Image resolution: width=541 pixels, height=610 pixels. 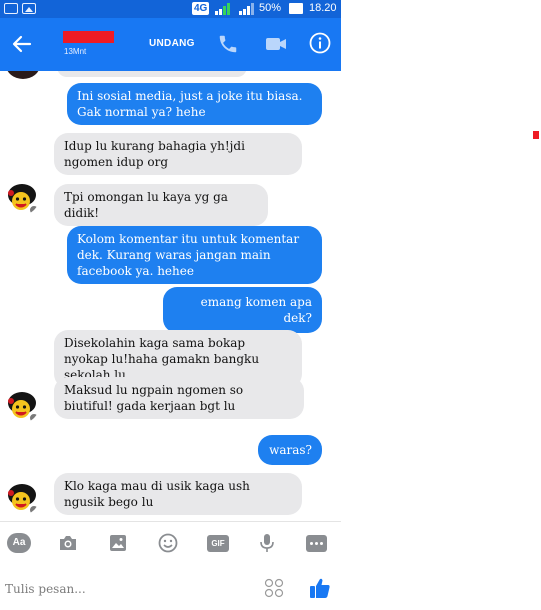 What do you see at coordinates (246, 9) in the screenshot?
I see `signal-icon-secondary` at bounding box center [246, 9].